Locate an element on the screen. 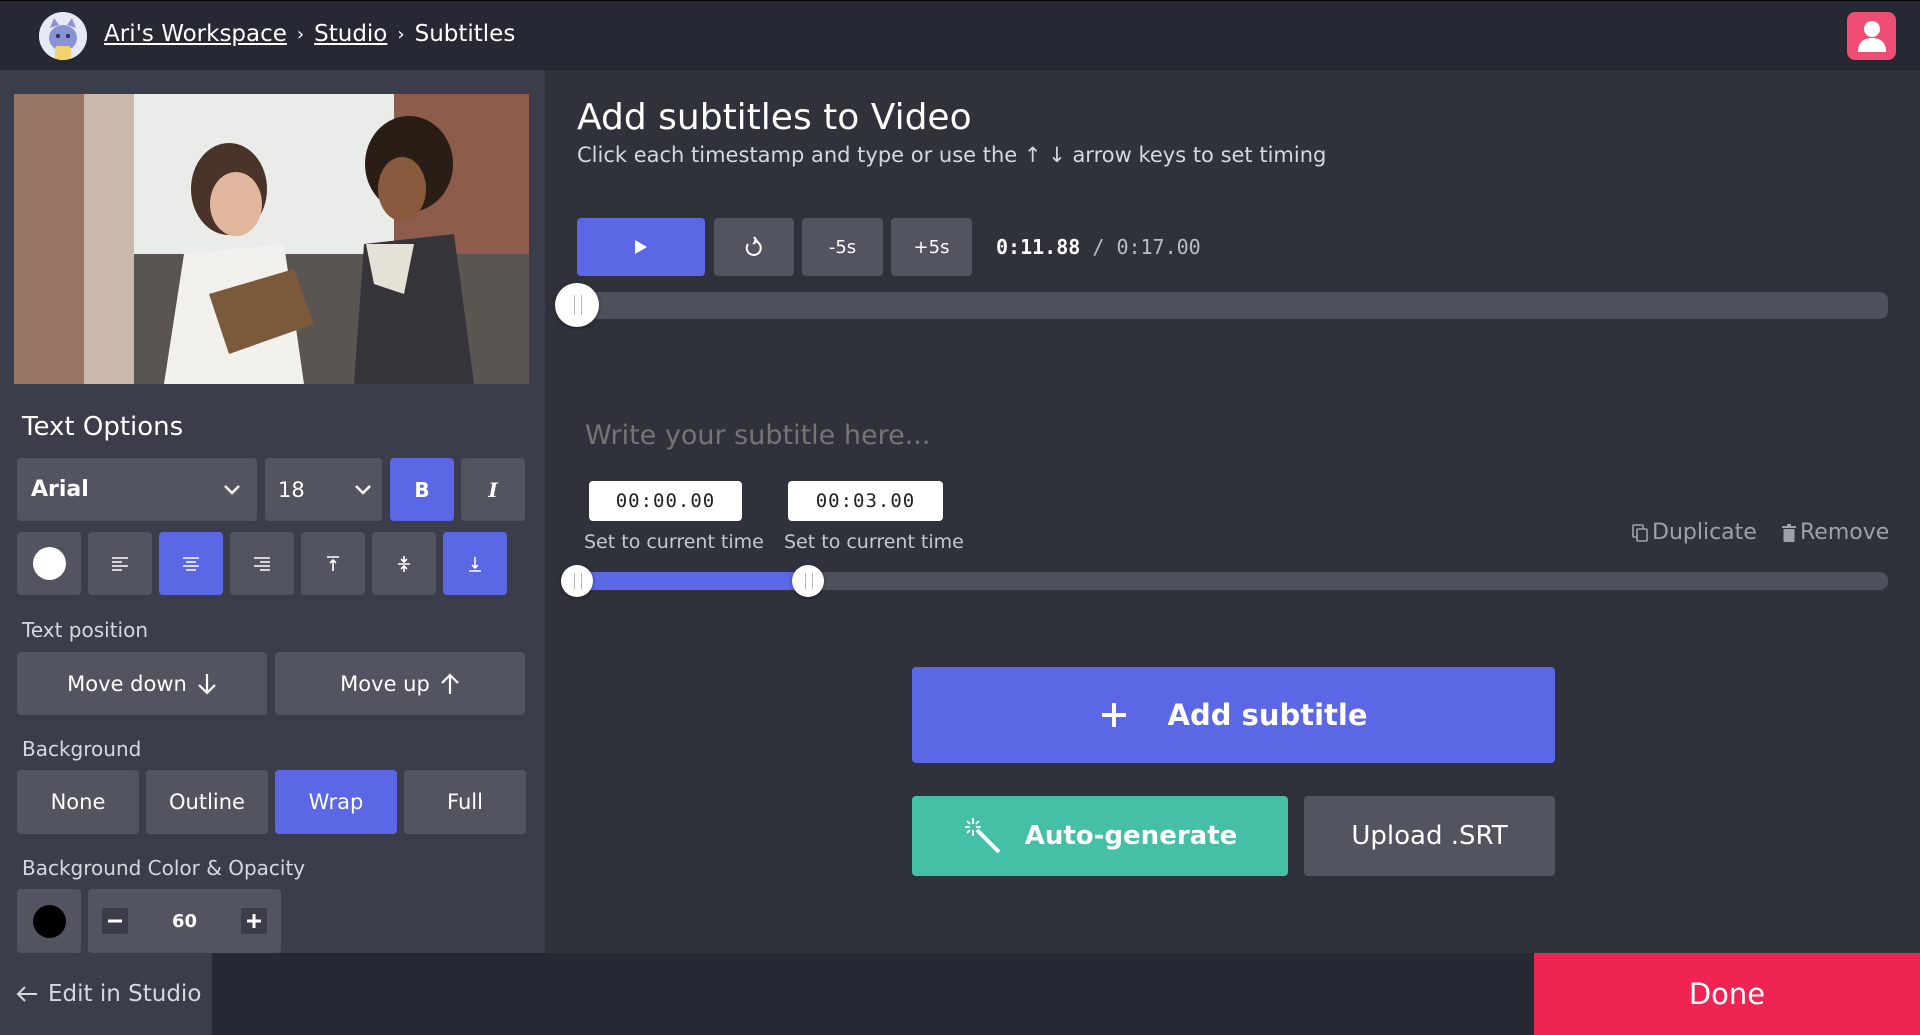 This screenshot has height=1035, width=1920. duplicate-label: Duplicate is located at coordinates (1704, 532).